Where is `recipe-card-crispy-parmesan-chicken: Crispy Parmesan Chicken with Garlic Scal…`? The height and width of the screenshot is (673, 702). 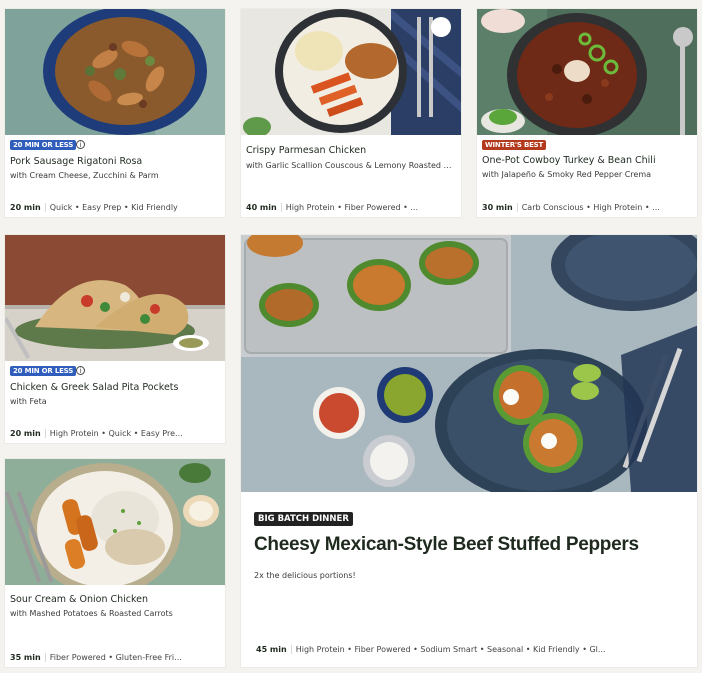 recipe-card-crispy-parmesan-chicken: Crispy Parmesan Chicken with Garlic Scal… is located at coordinates (351, 113).